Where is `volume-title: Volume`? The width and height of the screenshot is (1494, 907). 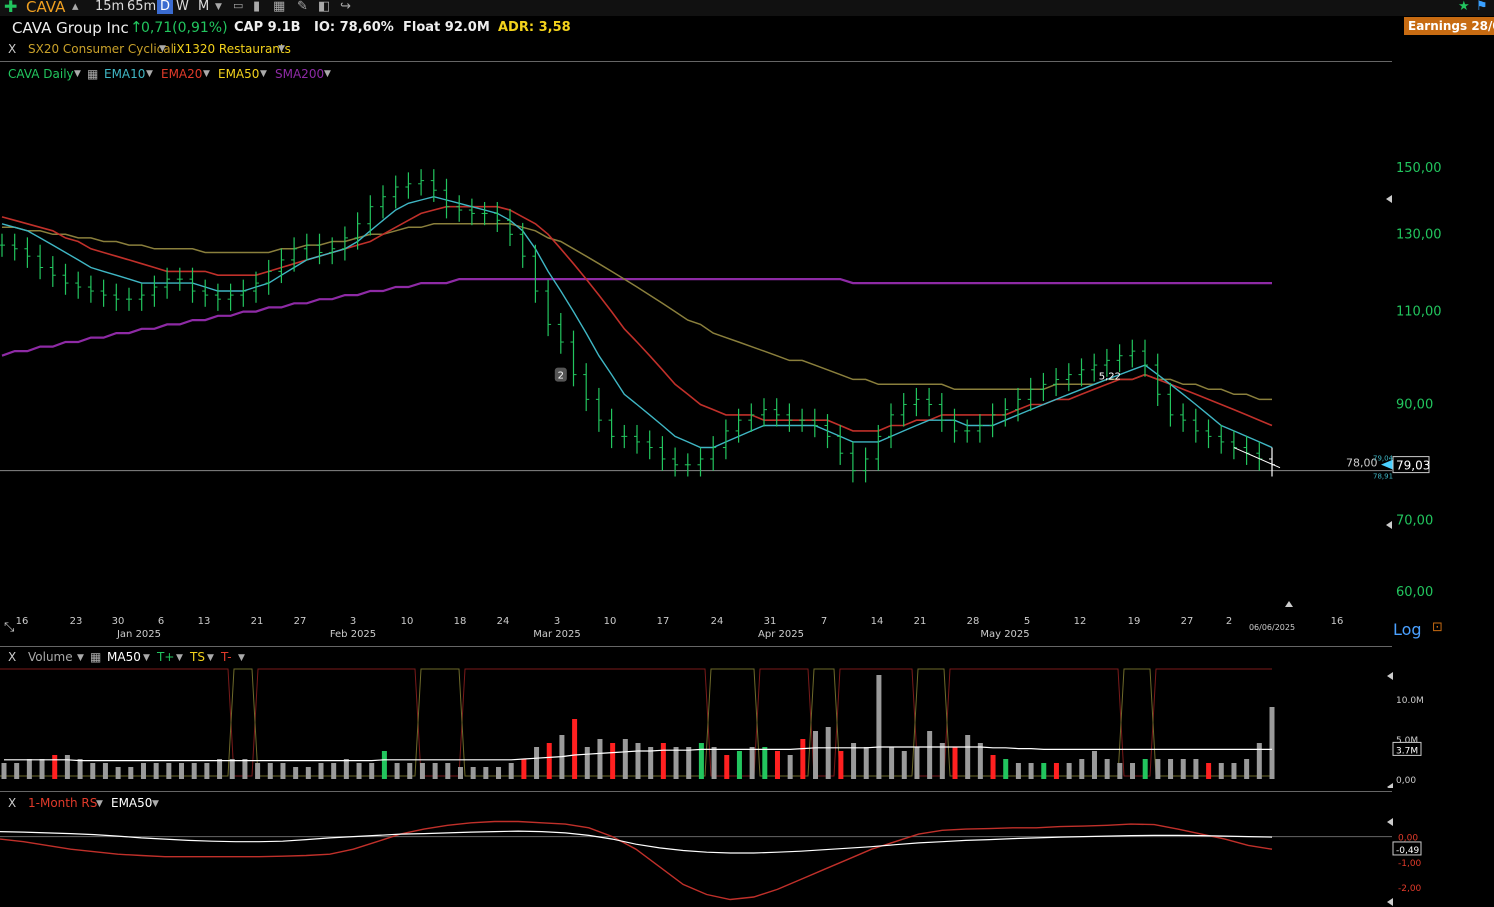
volume-title: Volume is located at coordinates (50, 657).